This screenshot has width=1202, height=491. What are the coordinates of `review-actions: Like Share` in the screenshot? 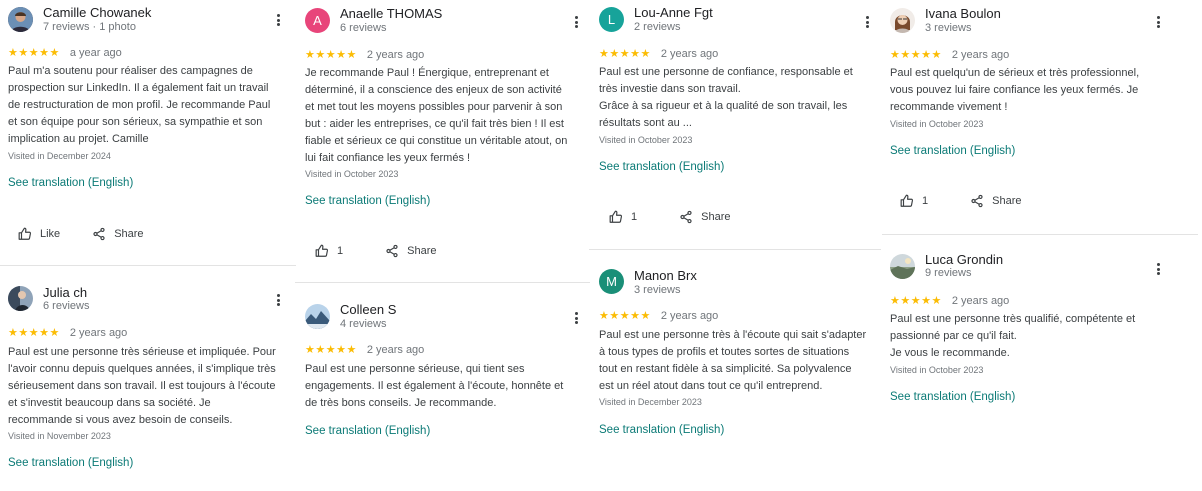 It's located at (76, 234).